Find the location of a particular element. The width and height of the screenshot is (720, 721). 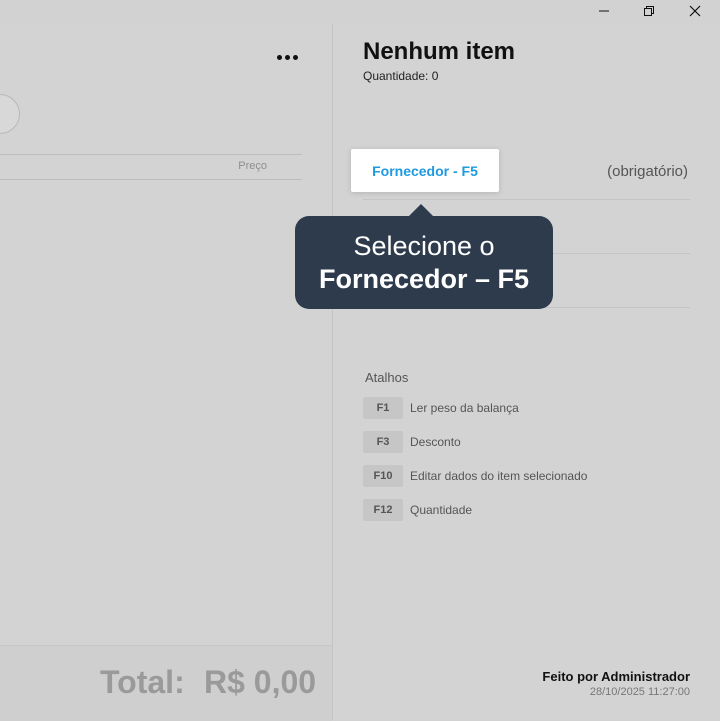

shortcut-label: Desconto is located at coordinates (435, 442).